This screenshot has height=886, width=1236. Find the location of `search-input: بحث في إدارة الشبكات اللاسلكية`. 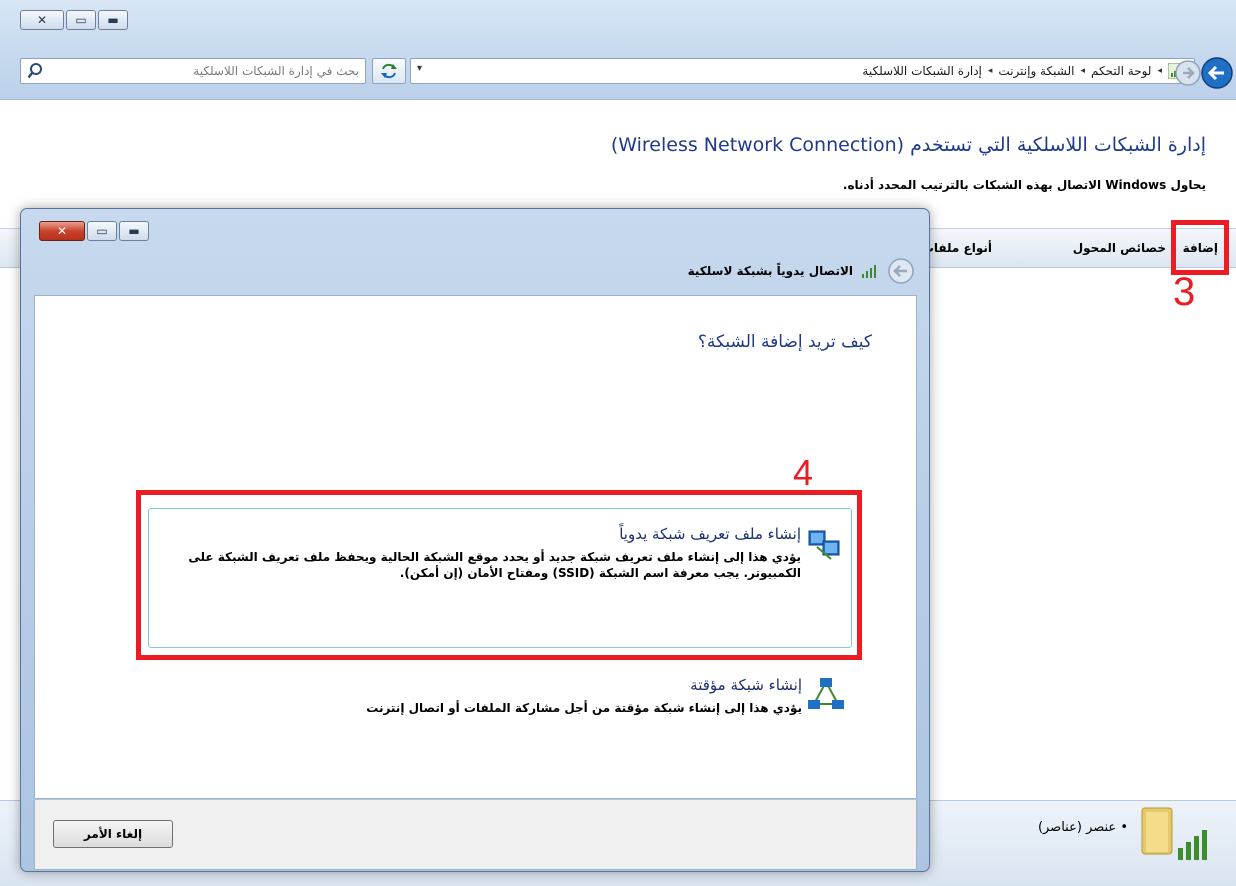

search-input: بحث في إدارة الشبكات اللاسلكية is located at coordinates (193, 71).